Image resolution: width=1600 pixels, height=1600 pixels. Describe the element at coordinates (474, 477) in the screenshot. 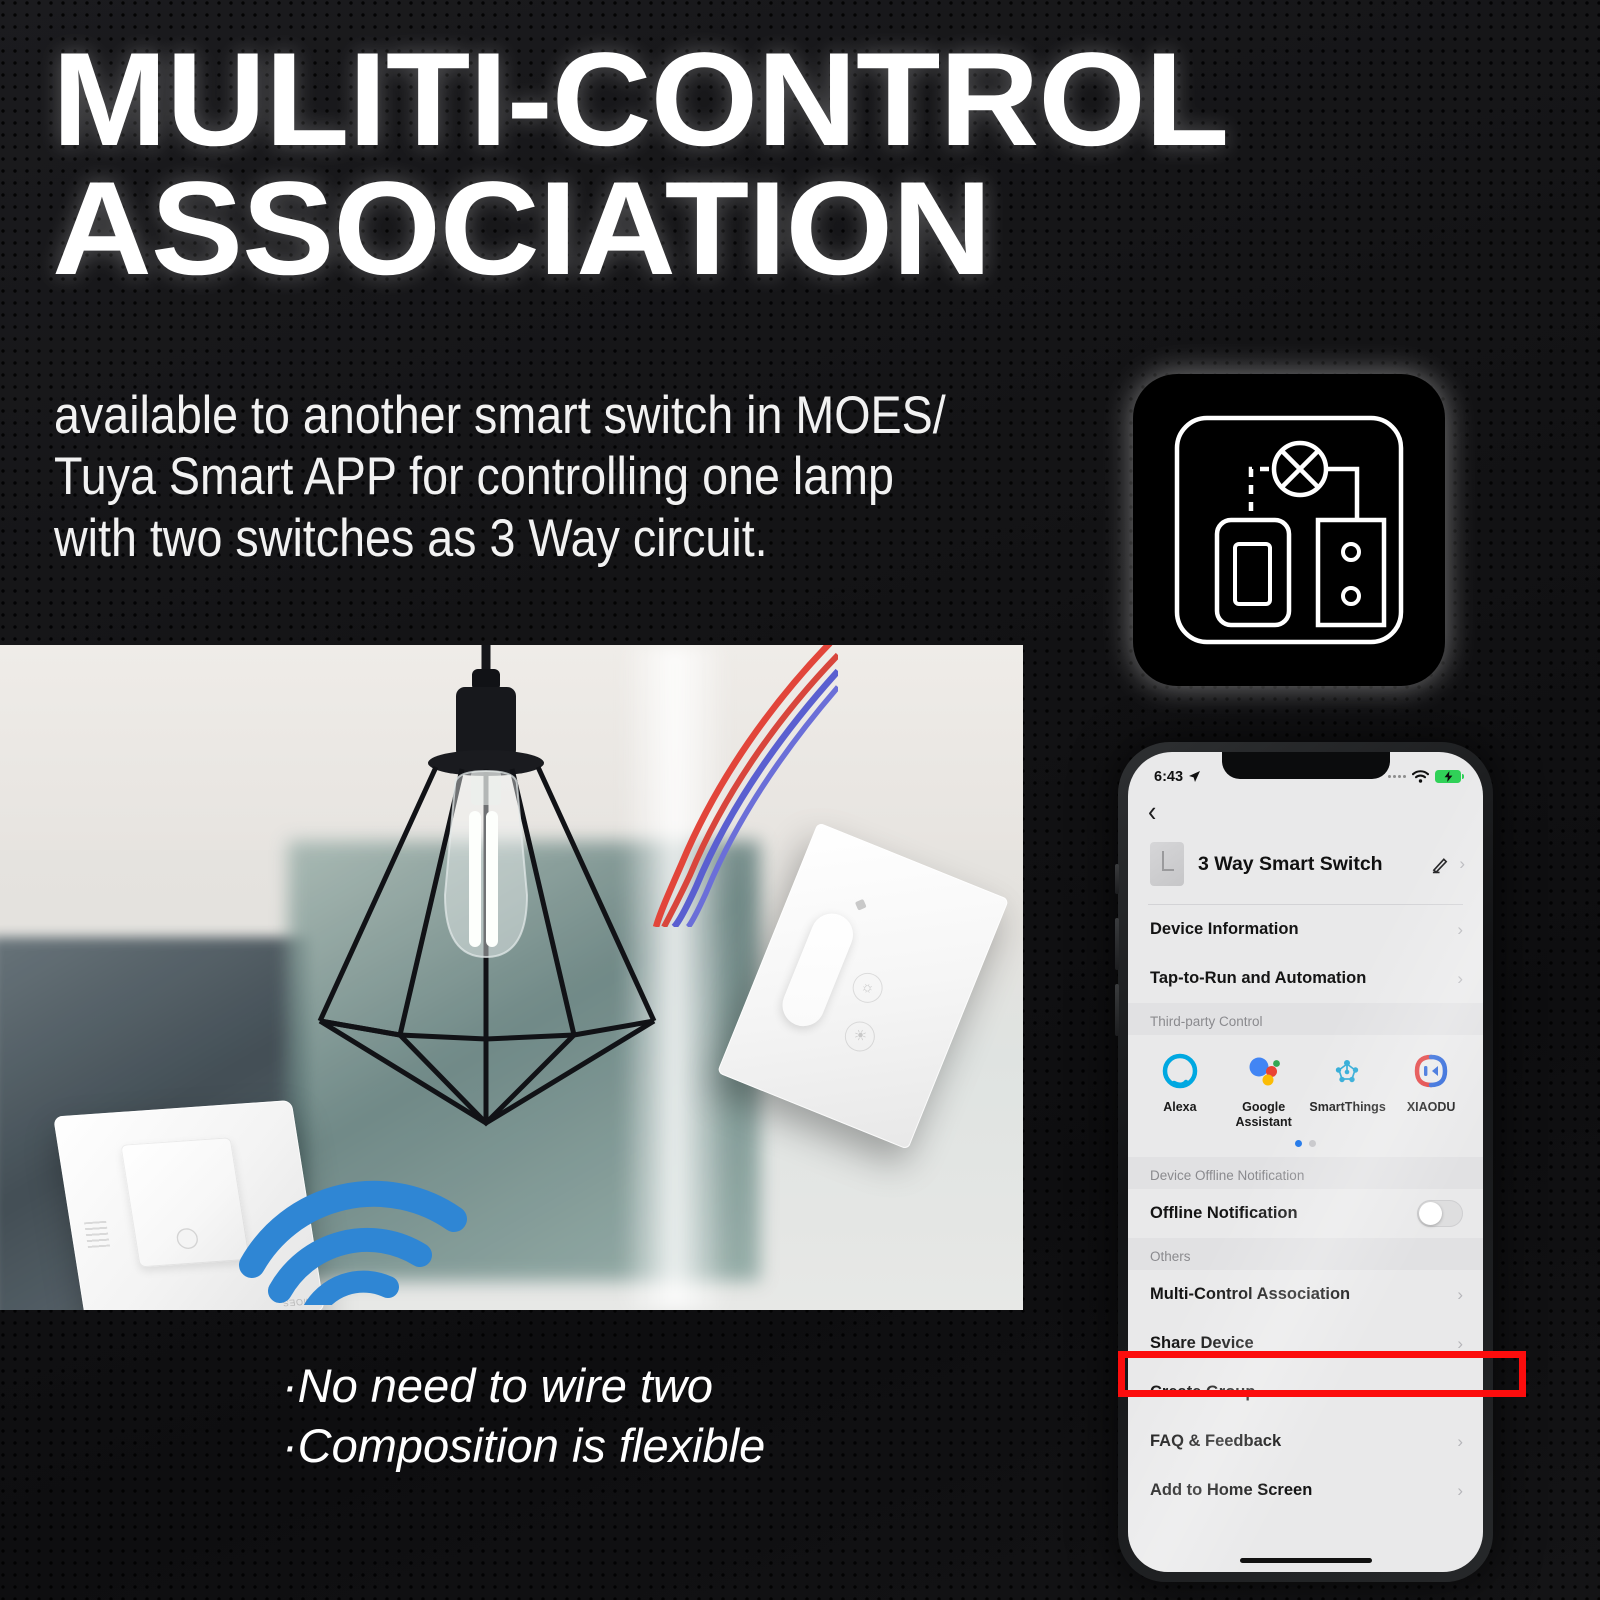

I see `subheading-line-2: Tuya Smart APP for controlling one lamp` at that location.